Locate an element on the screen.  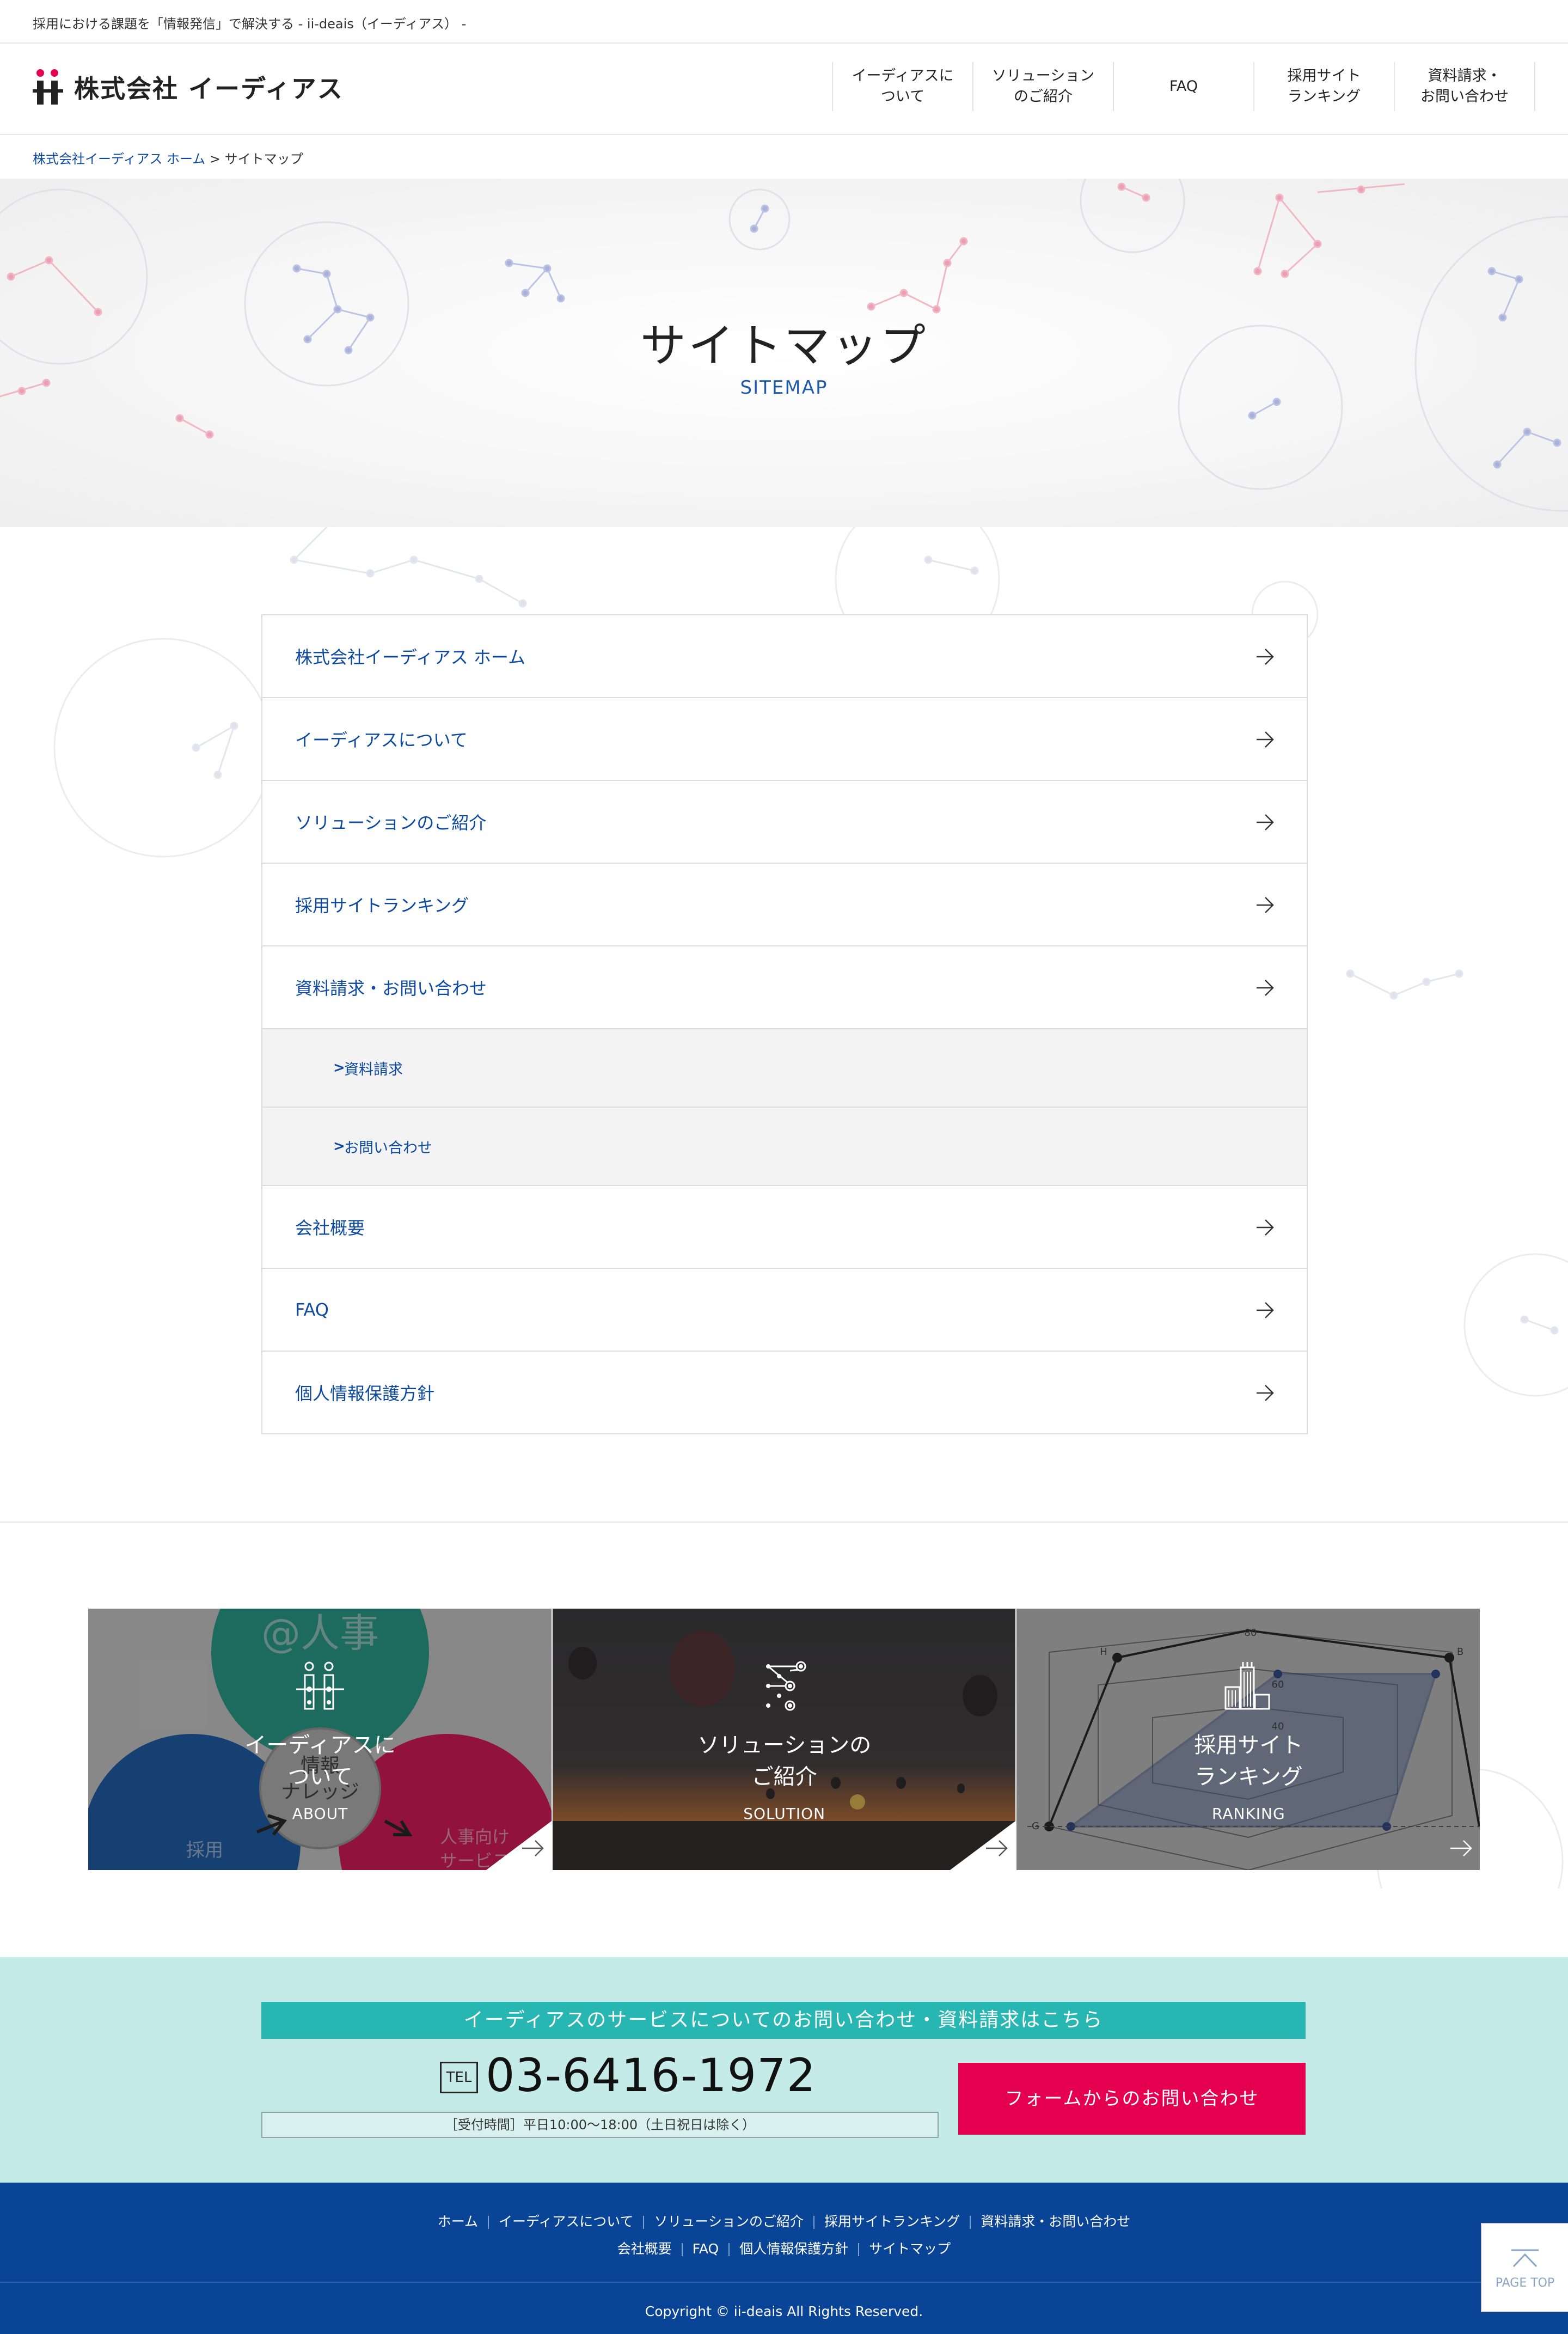
footer-link-home: ホーム is located at coordinates (458, 2221).